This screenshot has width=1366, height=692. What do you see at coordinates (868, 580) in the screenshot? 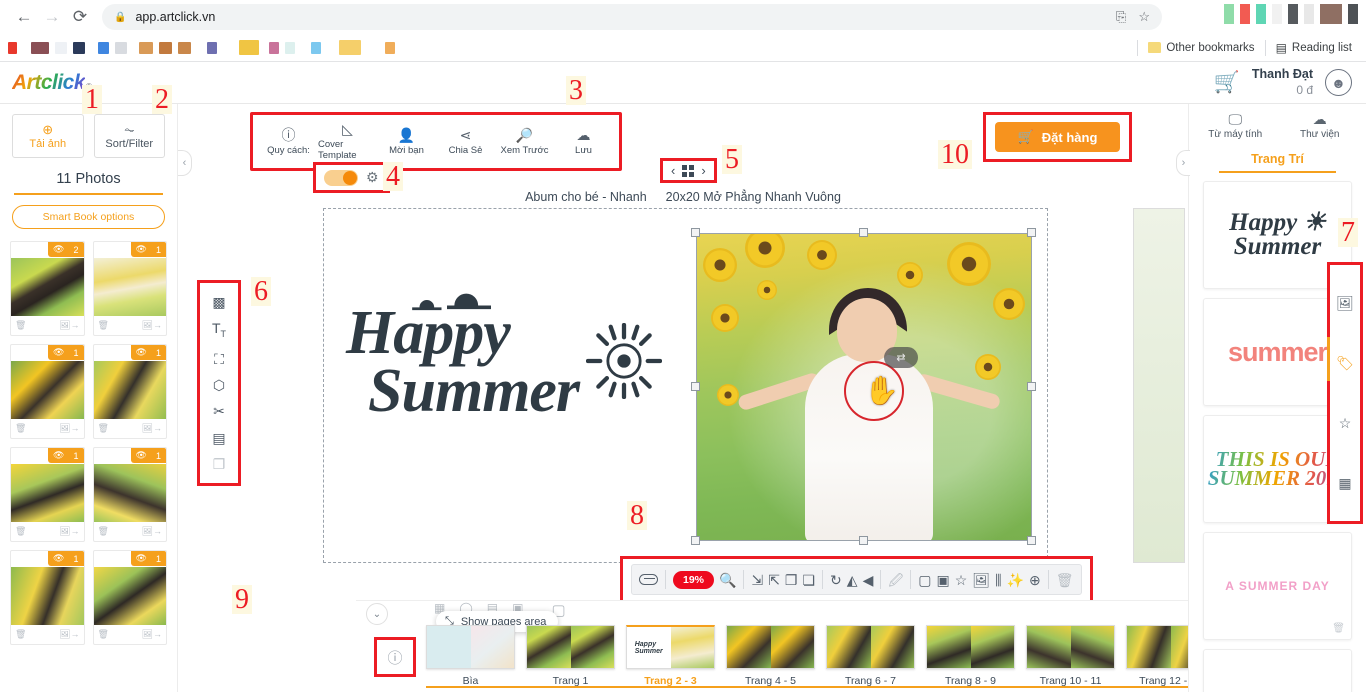
I see `flip-vertical-icon: ◀` at bounding box center [868, 580].